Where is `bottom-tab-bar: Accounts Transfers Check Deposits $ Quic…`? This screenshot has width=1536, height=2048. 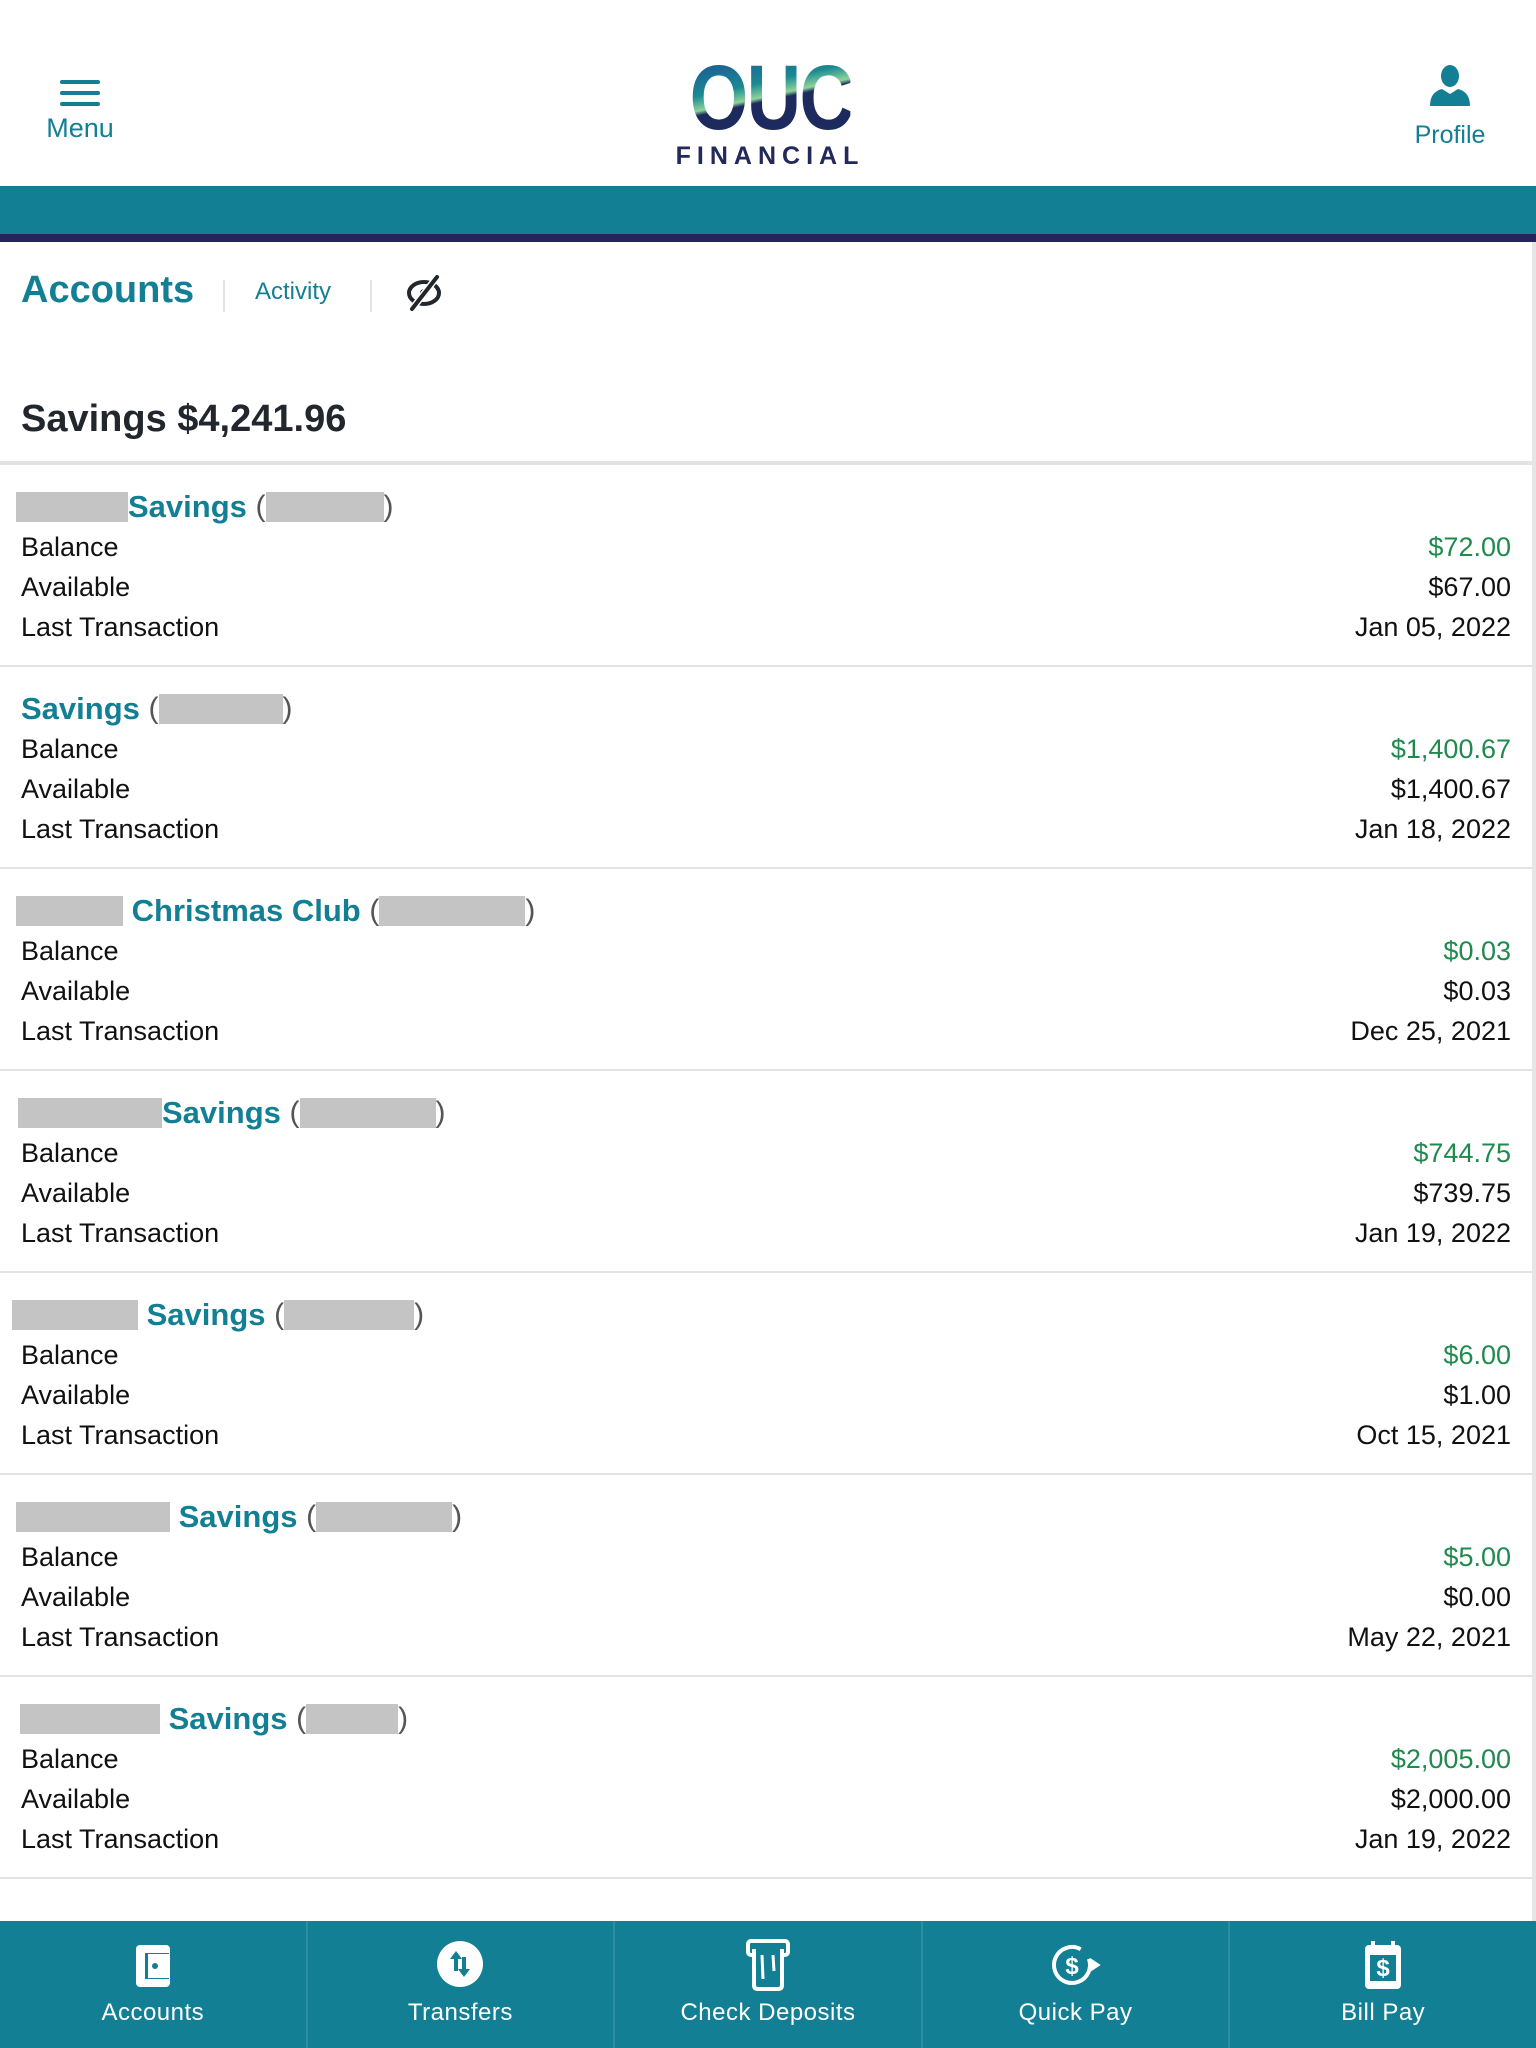 bottom-tab-bar: Accounts Transfers Check Deposits $ Quic… is located at coordinates (768, 1984).